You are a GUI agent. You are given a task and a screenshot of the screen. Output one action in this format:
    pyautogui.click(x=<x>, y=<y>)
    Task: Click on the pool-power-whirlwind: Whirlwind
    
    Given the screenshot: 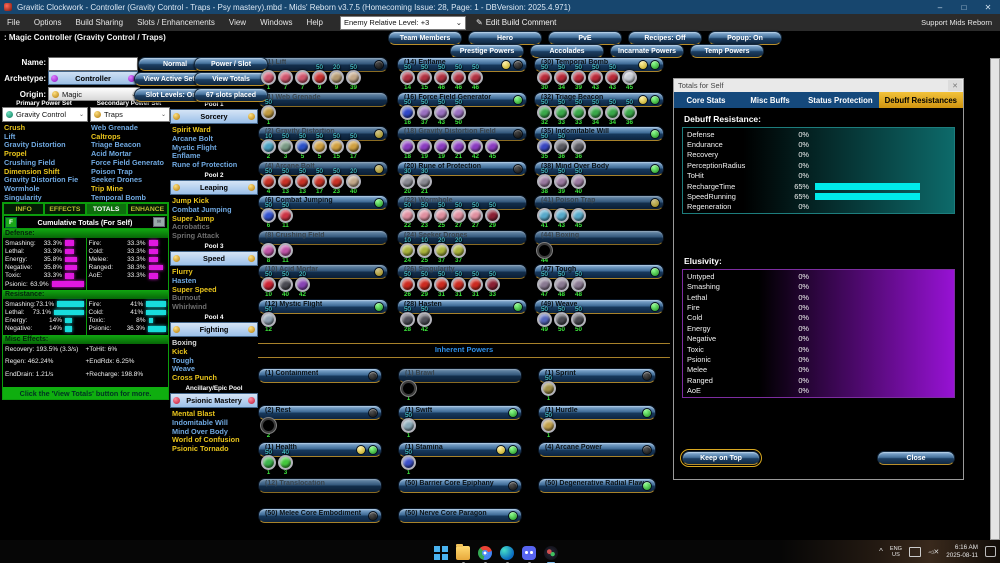 What is the action you would take?
    pyautogui.click(x=215, y=307)
    